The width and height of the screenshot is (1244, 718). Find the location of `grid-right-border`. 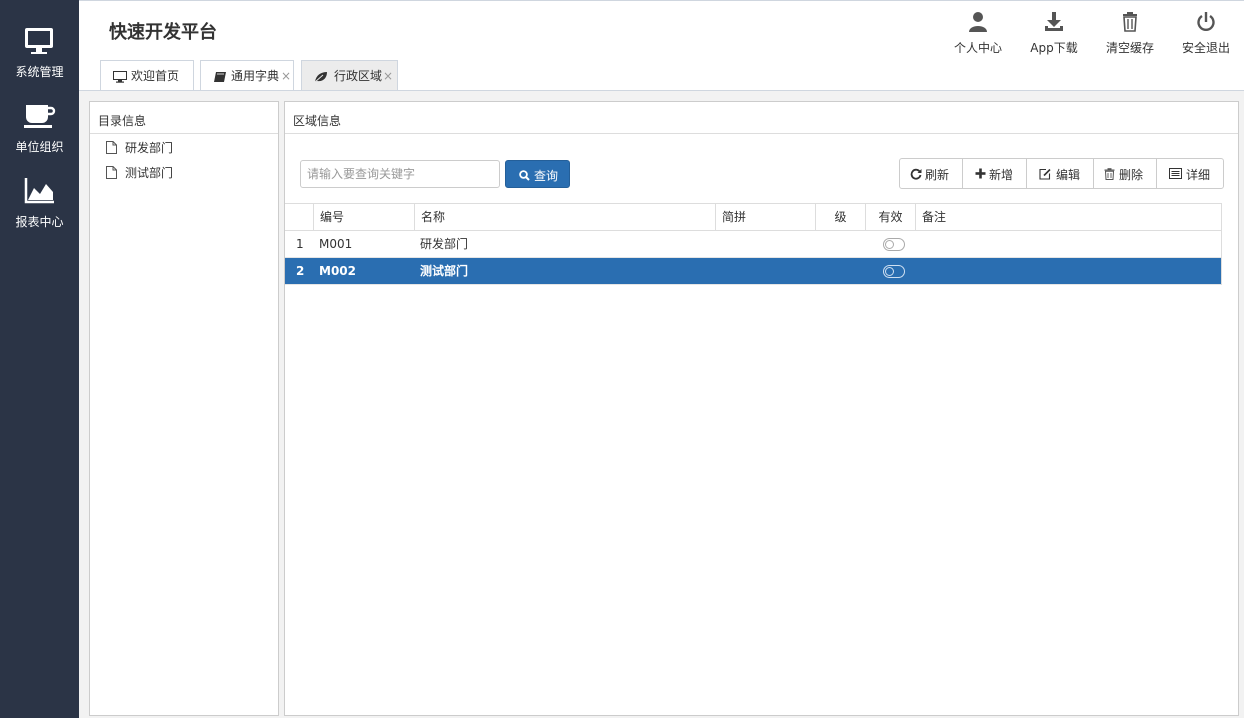

grid-right-border is located at coordinates (1221, 244).